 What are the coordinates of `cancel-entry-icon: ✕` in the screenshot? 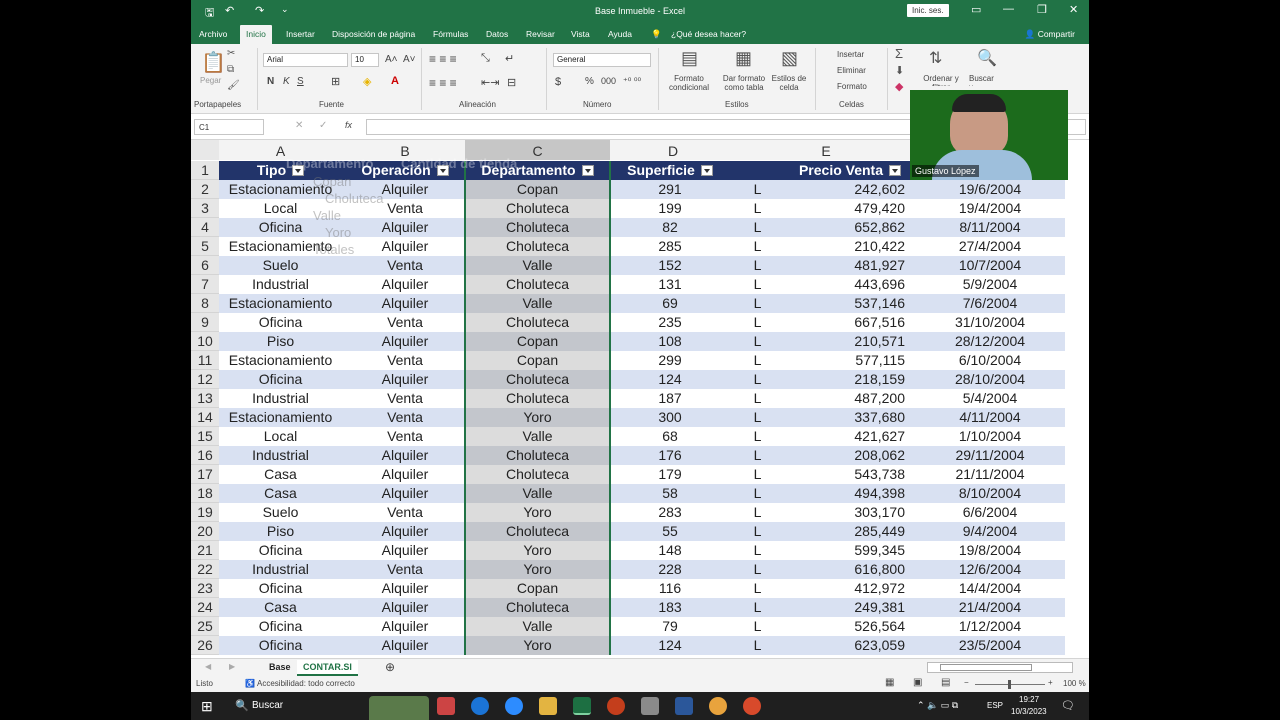 It's located at (299, 125).